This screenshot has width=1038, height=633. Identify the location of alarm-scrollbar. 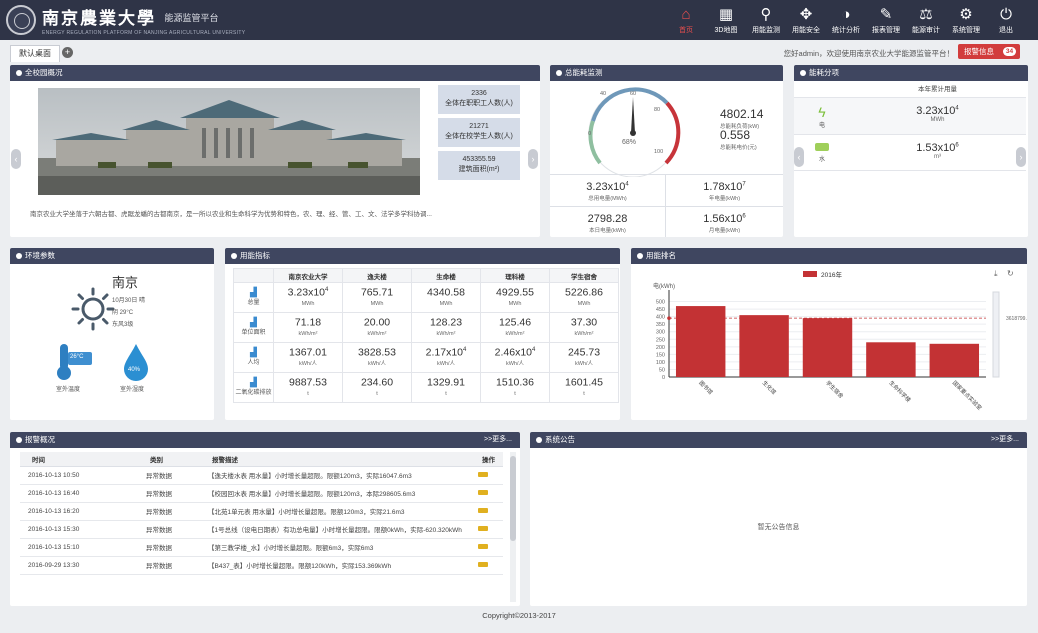
(513, 527).